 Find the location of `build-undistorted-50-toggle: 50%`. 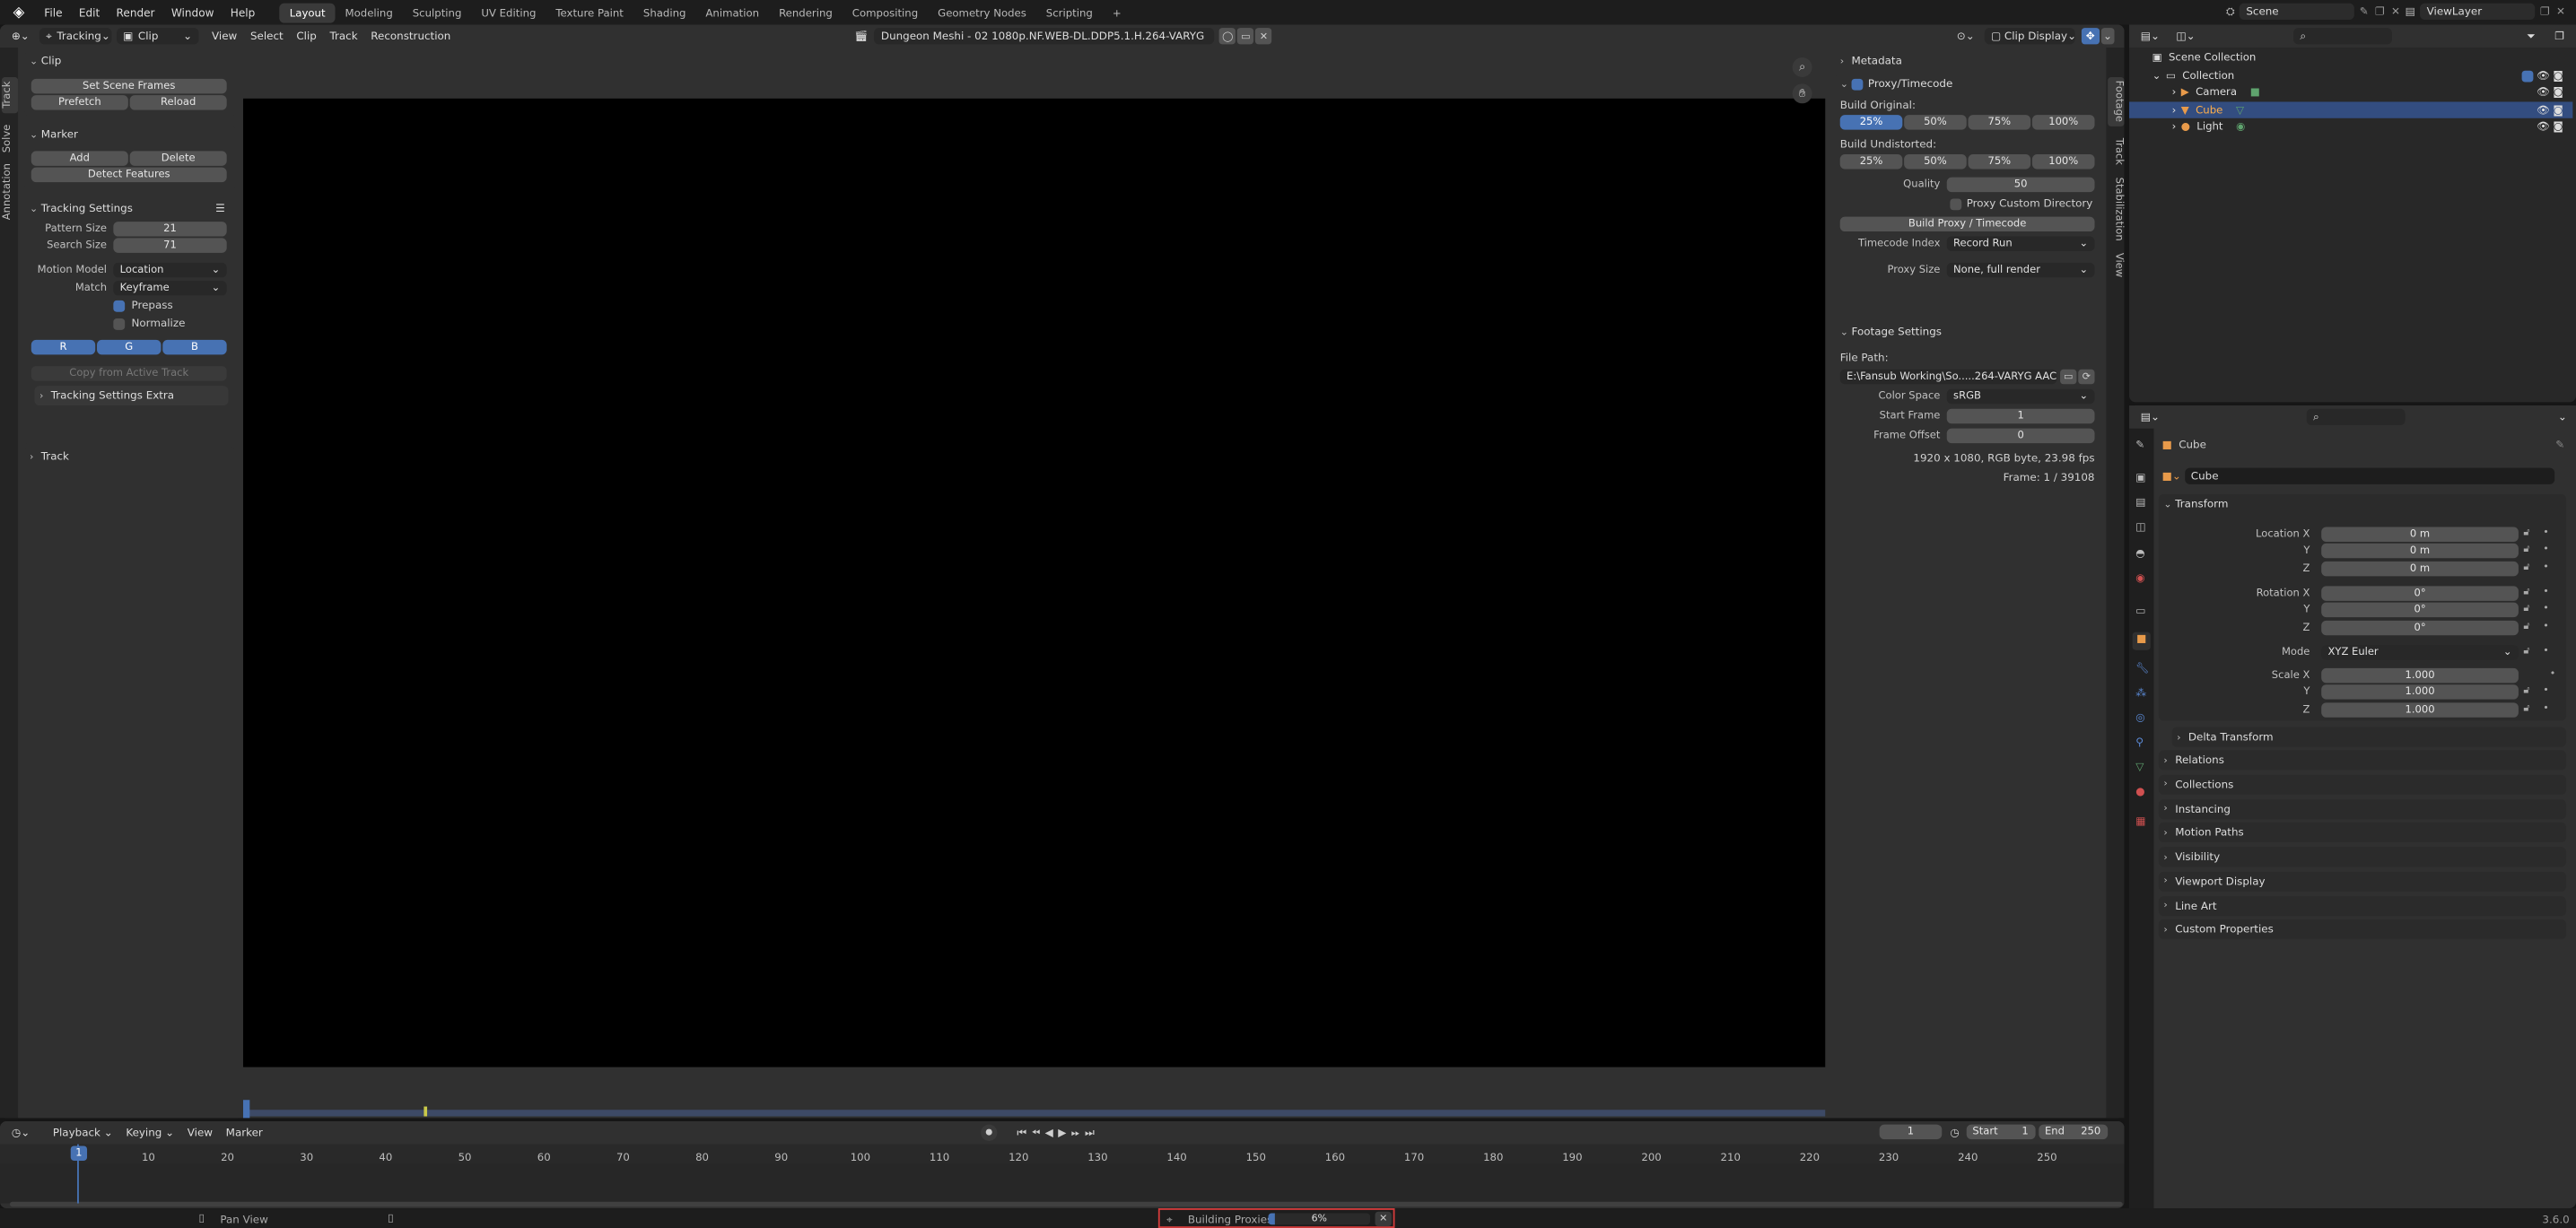

build-undistorted-50-toggle: 50% is located at coordinates (1936, 162).